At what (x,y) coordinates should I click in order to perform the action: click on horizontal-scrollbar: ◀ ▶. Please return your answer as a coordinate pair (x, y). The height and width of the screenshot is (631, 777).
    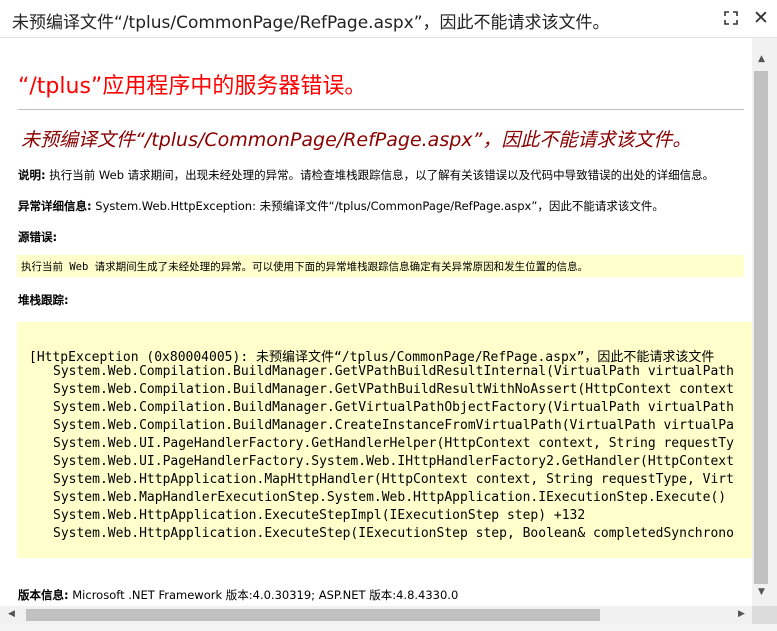
    Looking at the image, I should click on (376, 615).